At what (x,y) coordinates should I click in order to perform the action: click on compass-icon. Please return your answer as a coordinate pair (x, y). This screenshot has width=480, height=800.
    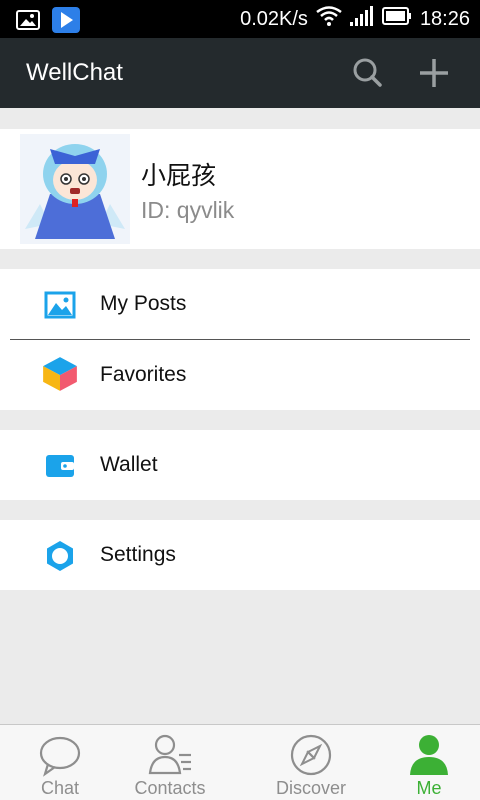
    Looking at the image, I should click on (311, 755).